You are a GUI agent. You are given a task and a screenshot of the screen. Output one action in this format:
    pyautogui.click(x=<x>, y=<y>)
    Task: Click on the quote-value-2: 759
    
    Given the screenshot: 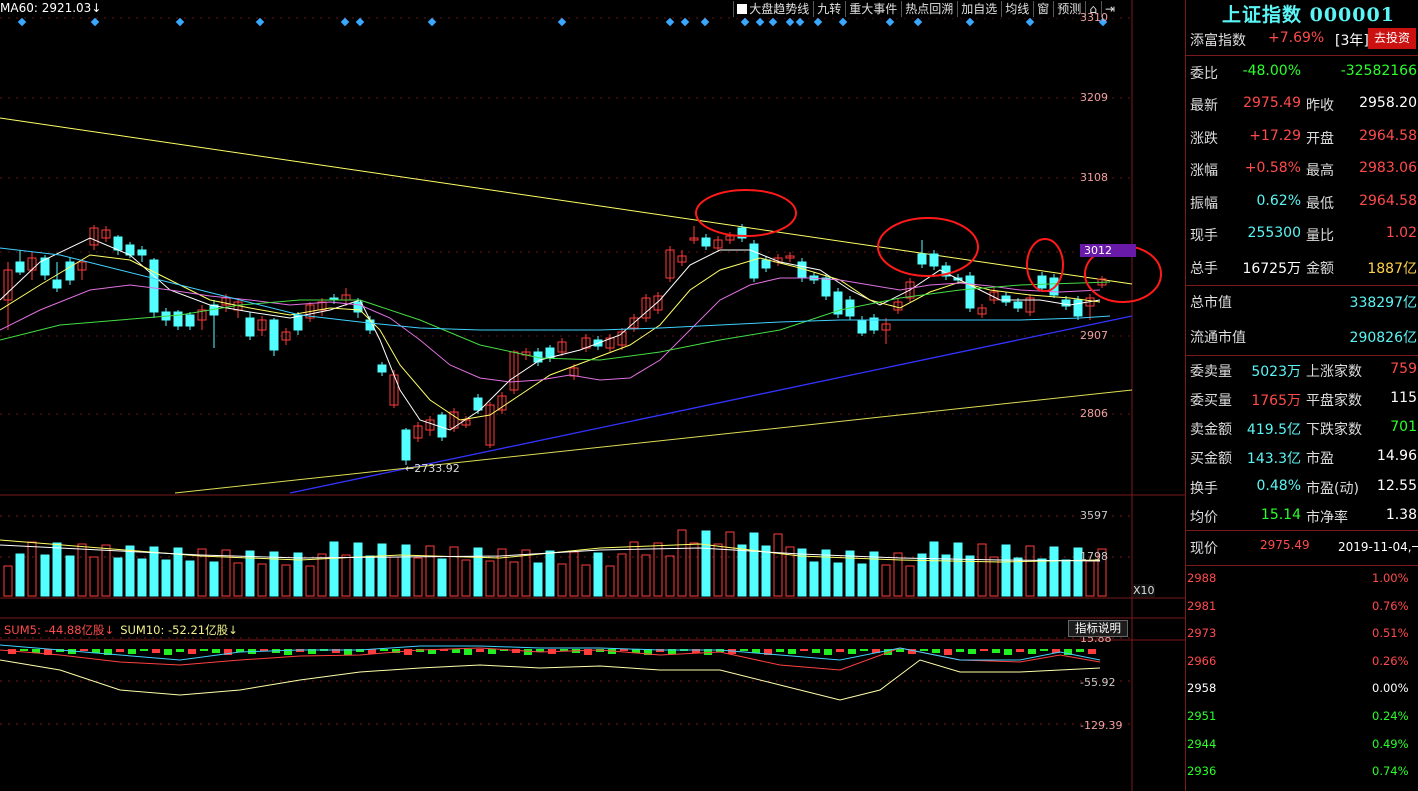 What is the action you would take?
    pyautogui.click(x=1403, y=369)
    